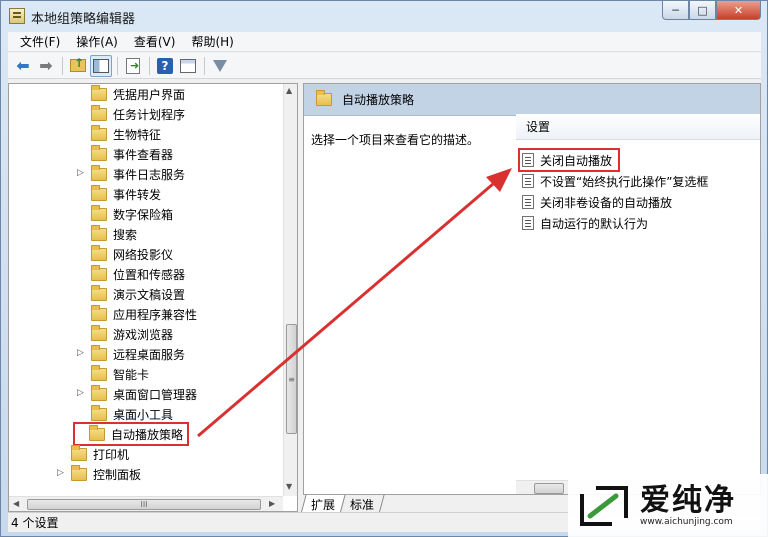 This screenshot has width=768, height=537. I want to click on close-button: ✕, so click(738, 10).